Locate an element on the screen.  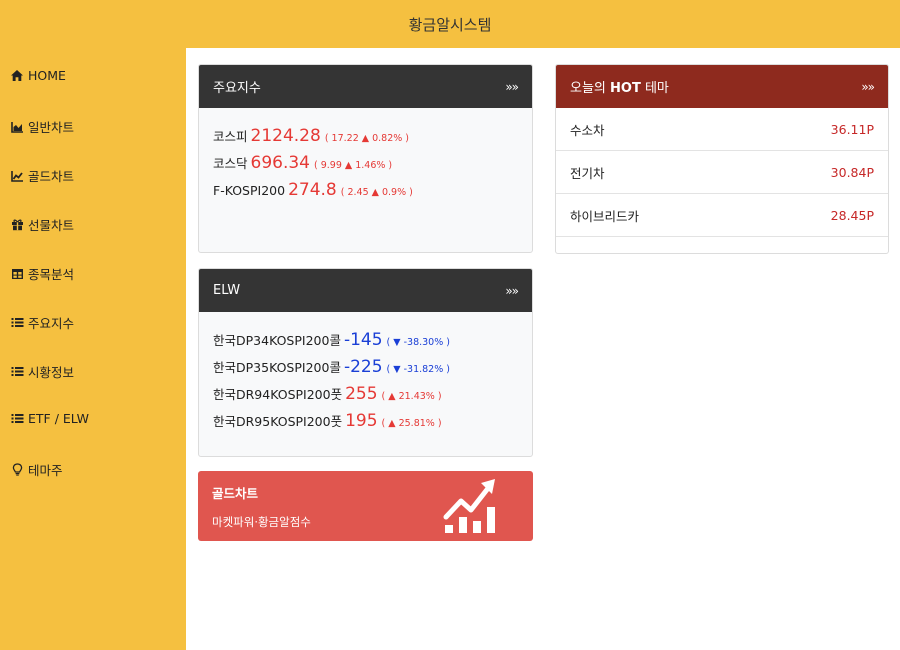
sidebar-item-label: 주요지수 is located at coordinates (51, 323).